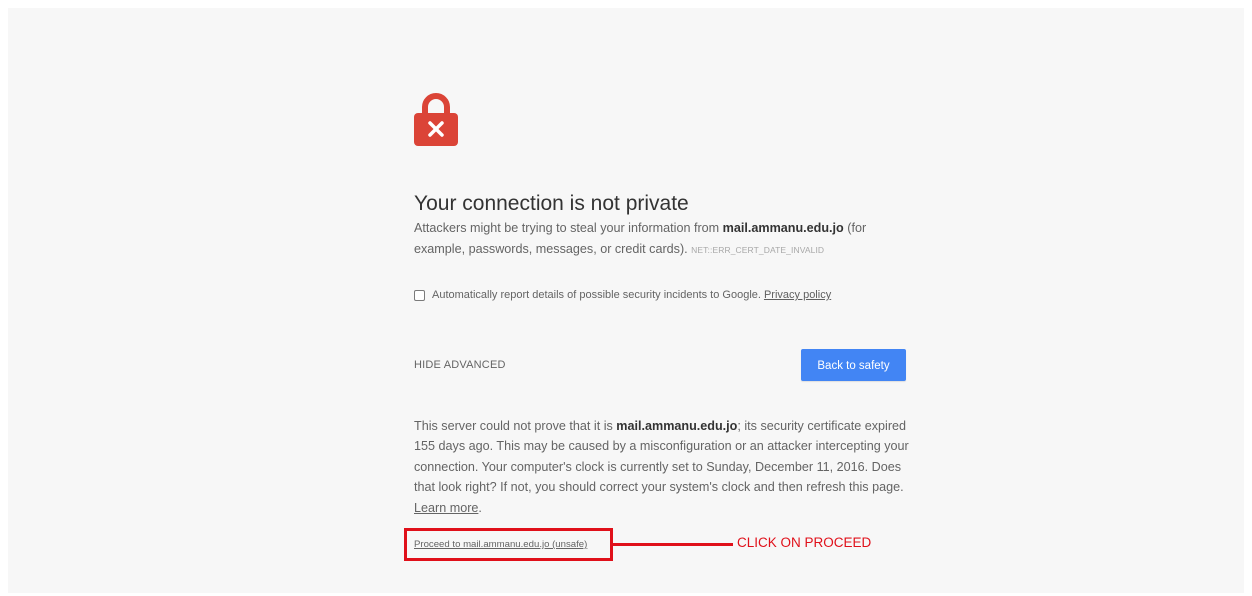 The width and height of the screenshot is (1252, 596). What do you see at coordinates (515, 426) in the screenshot?
I see `details-prefix: This server could not prove that it is` at bounding box center [515, 426].